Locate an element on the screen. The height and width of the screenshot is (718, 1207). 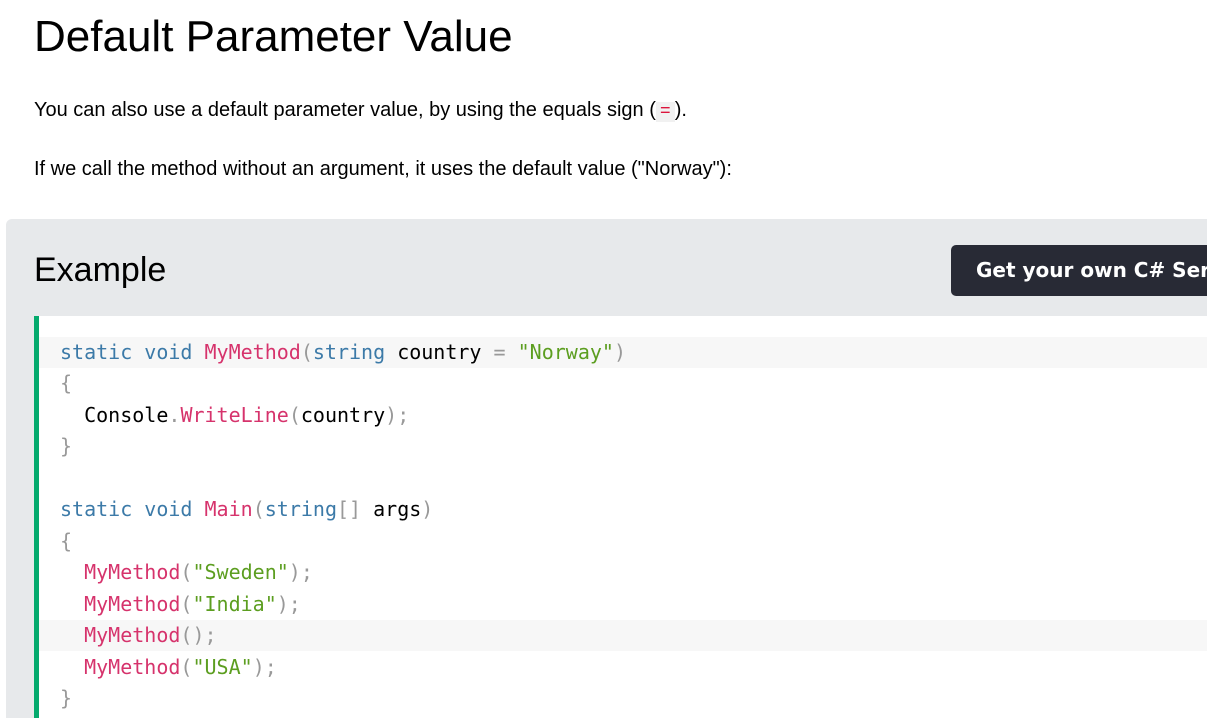
code-line: MyMethod("India"); is located at coordinates (623, 604).